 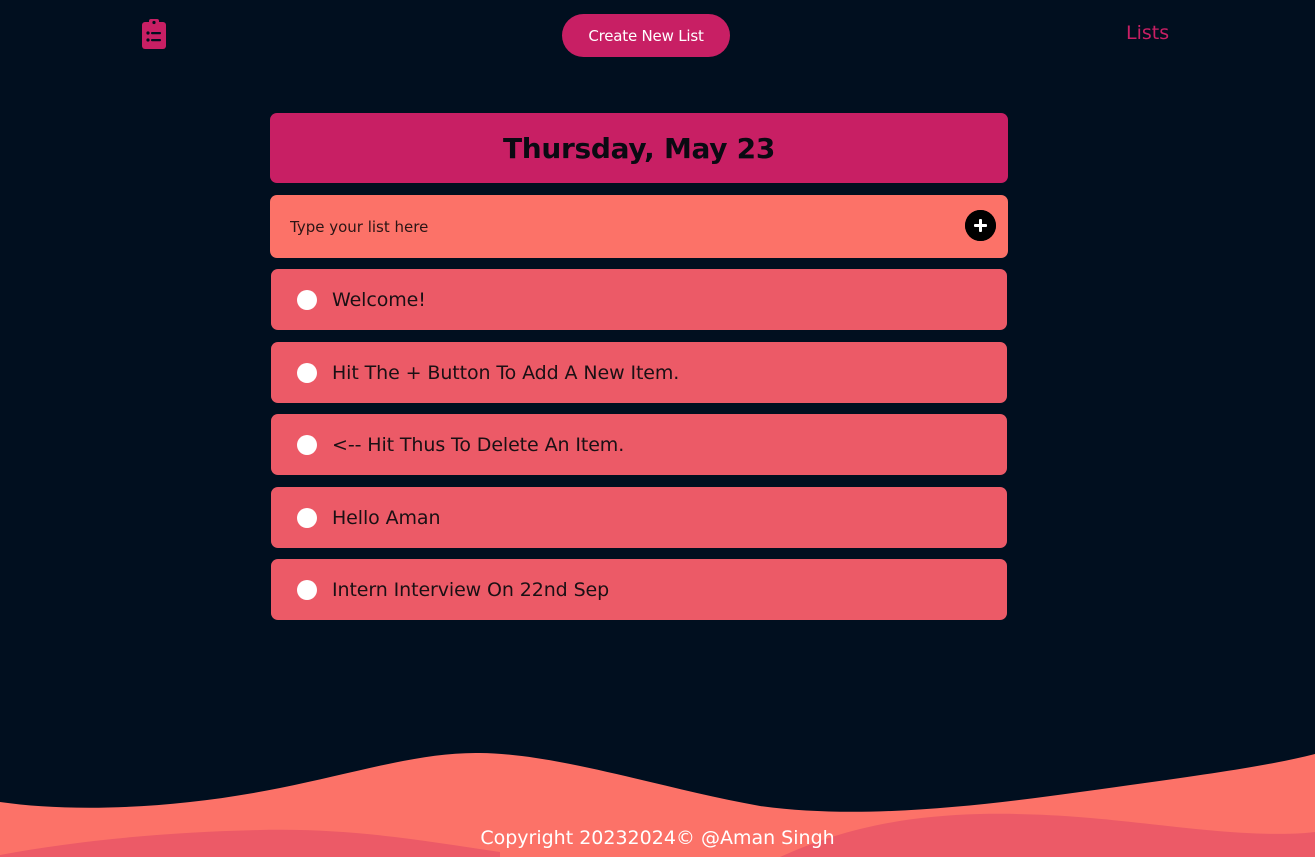 What do you see at coordinates (506, 372) in the screenshot?
I see `item-label: Hit The + Button To Add A New Item.` at bounding box center [506, 372].